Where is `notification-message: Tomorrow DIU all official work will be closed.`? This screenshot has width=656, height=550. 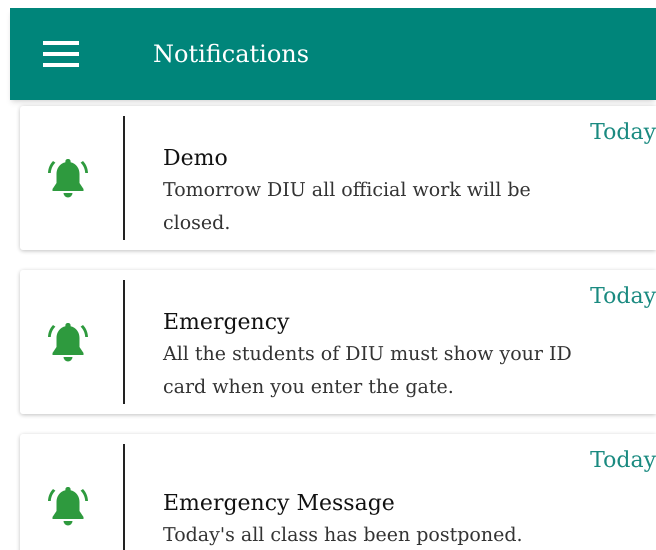
notification-message: Tomorrow DIU all official work will be closed. is located at coordinates (347, 207).